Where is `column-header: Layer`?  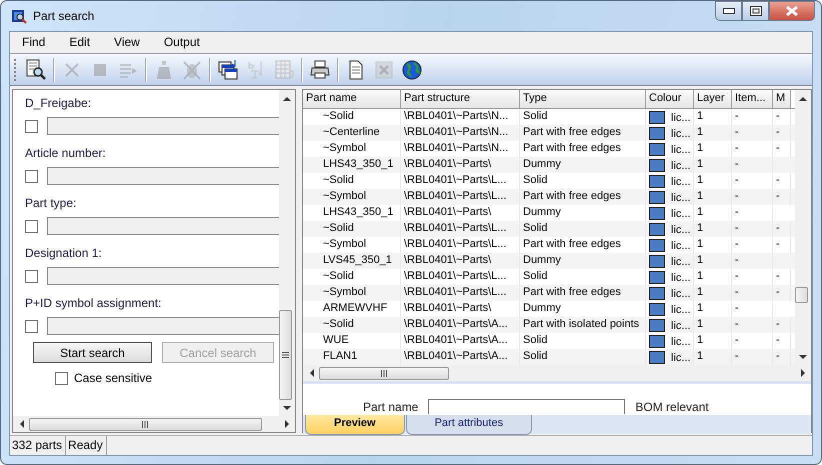 column-header: Layer is located at coordinates (713, 99).